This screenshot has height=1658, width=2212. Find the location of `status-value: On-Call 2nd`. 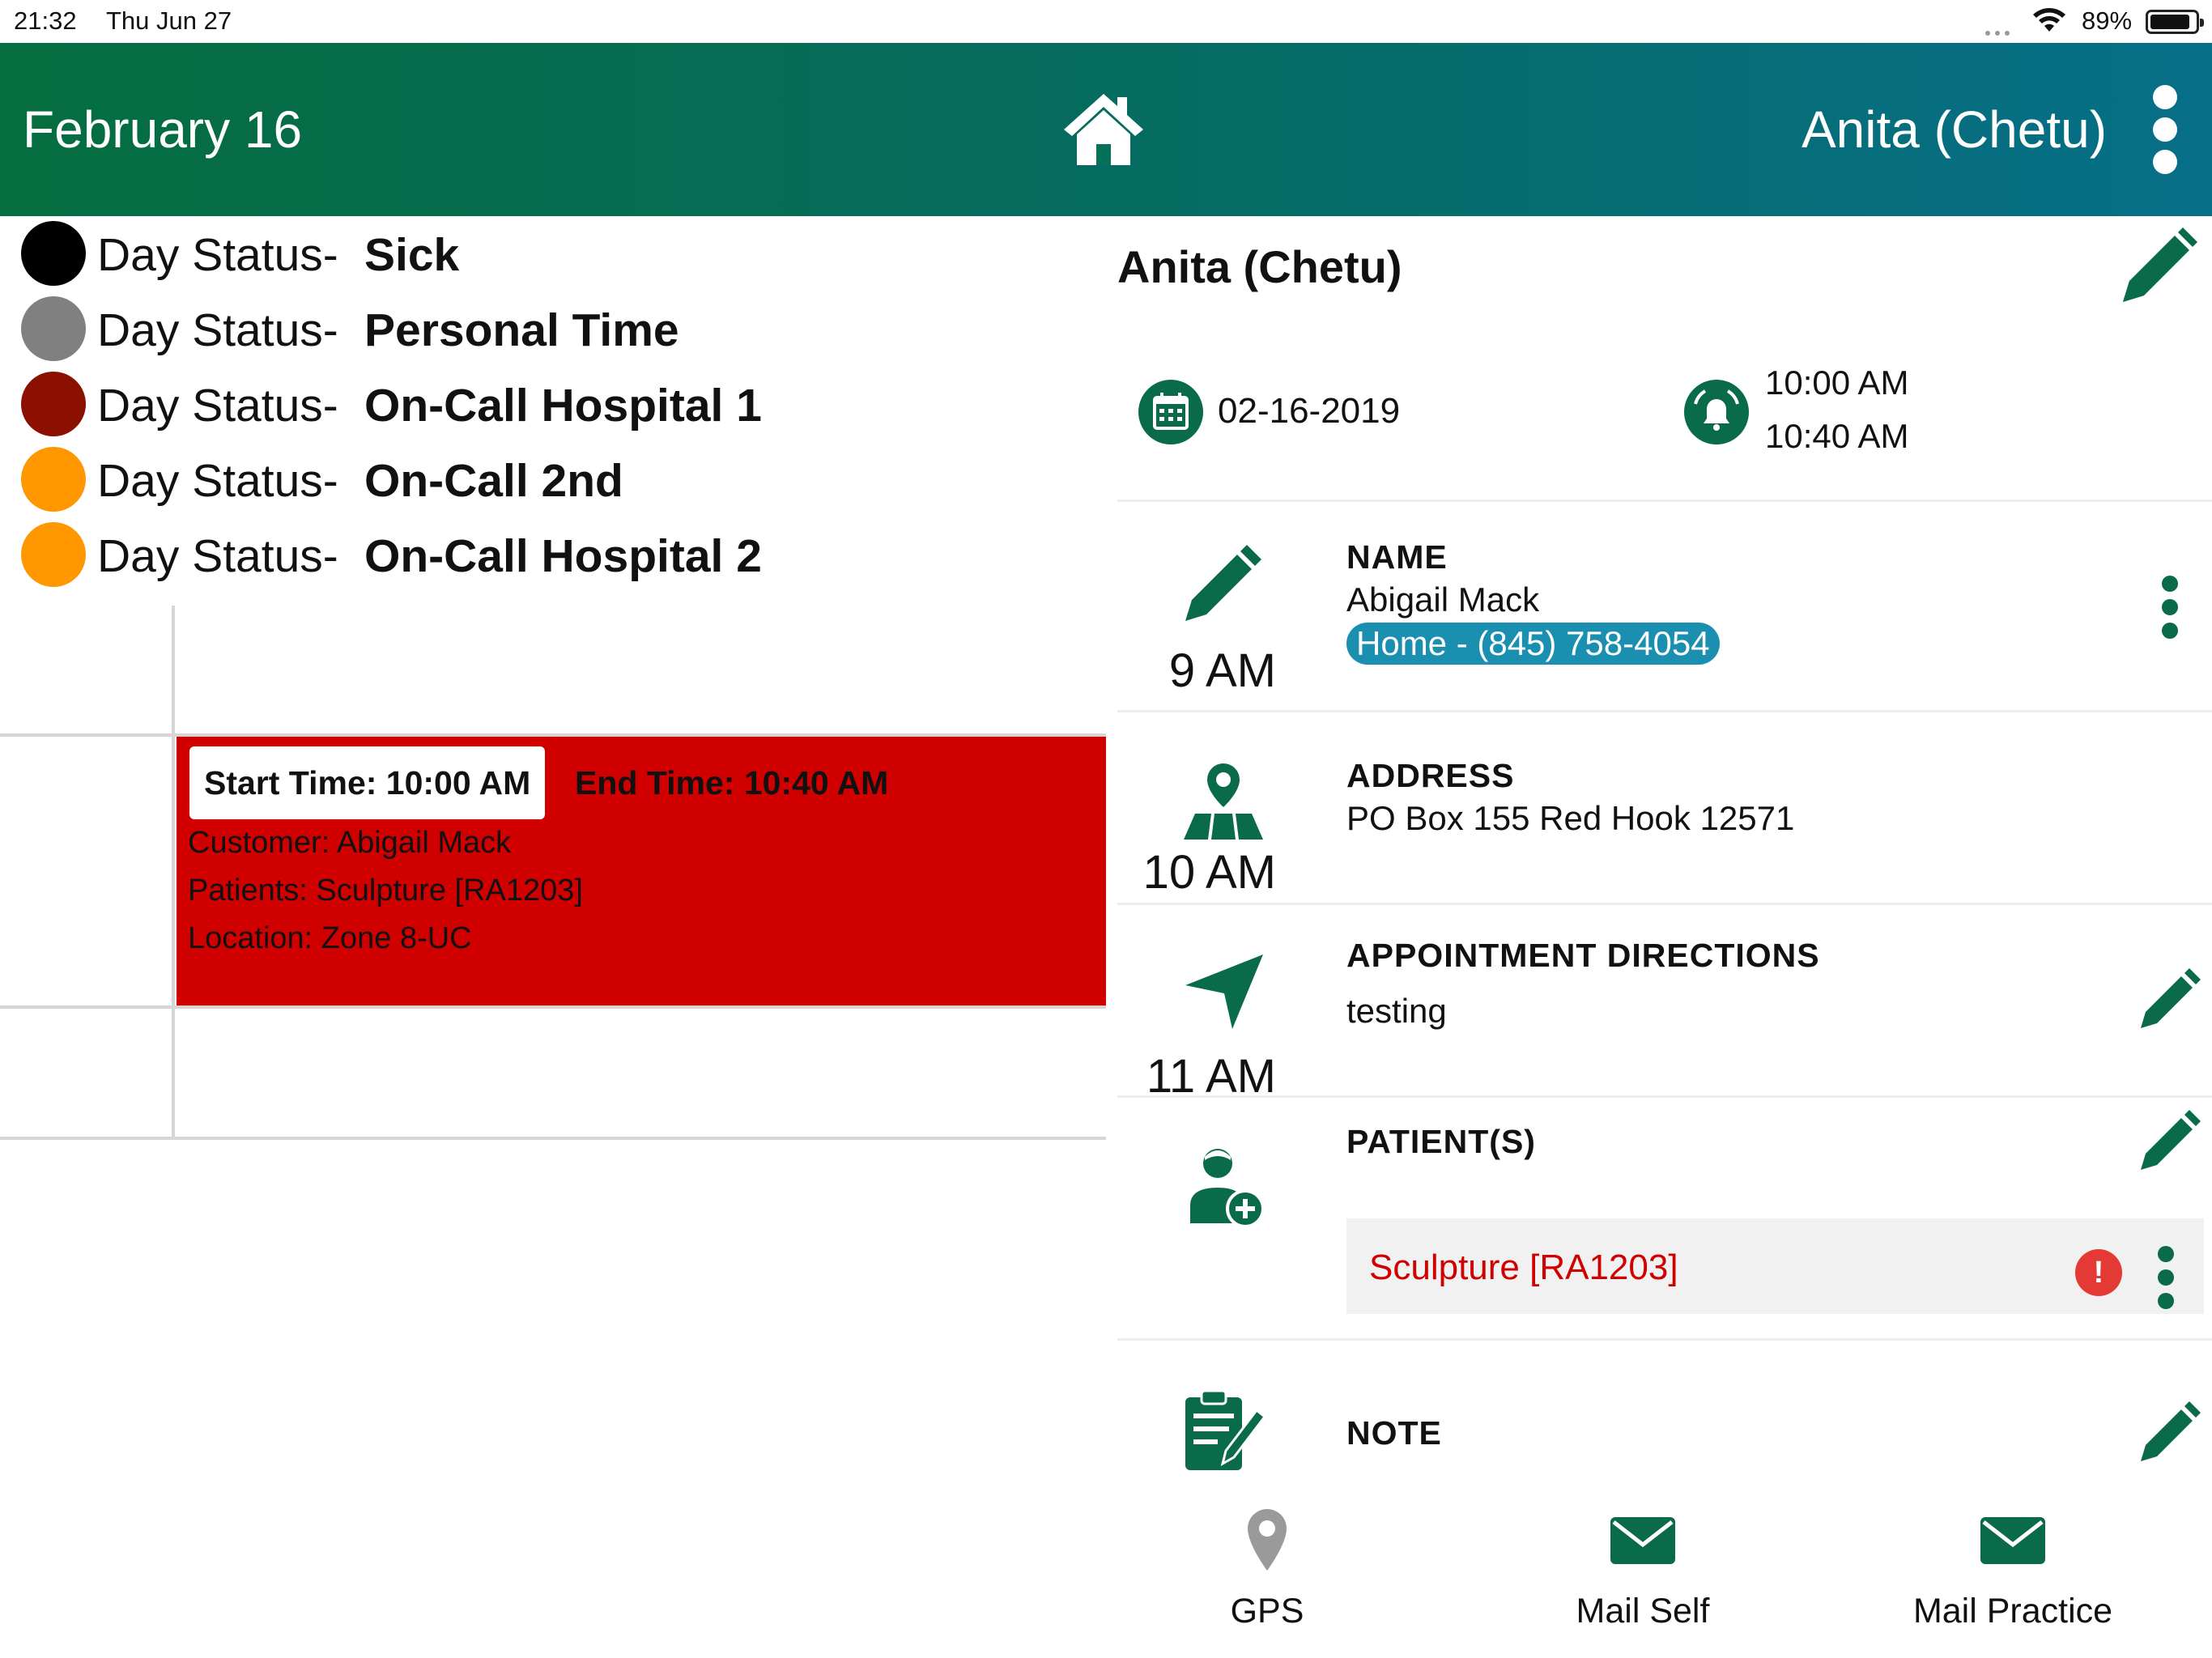

status-value: On-Call 2nd is located at coordinates (493, 481).